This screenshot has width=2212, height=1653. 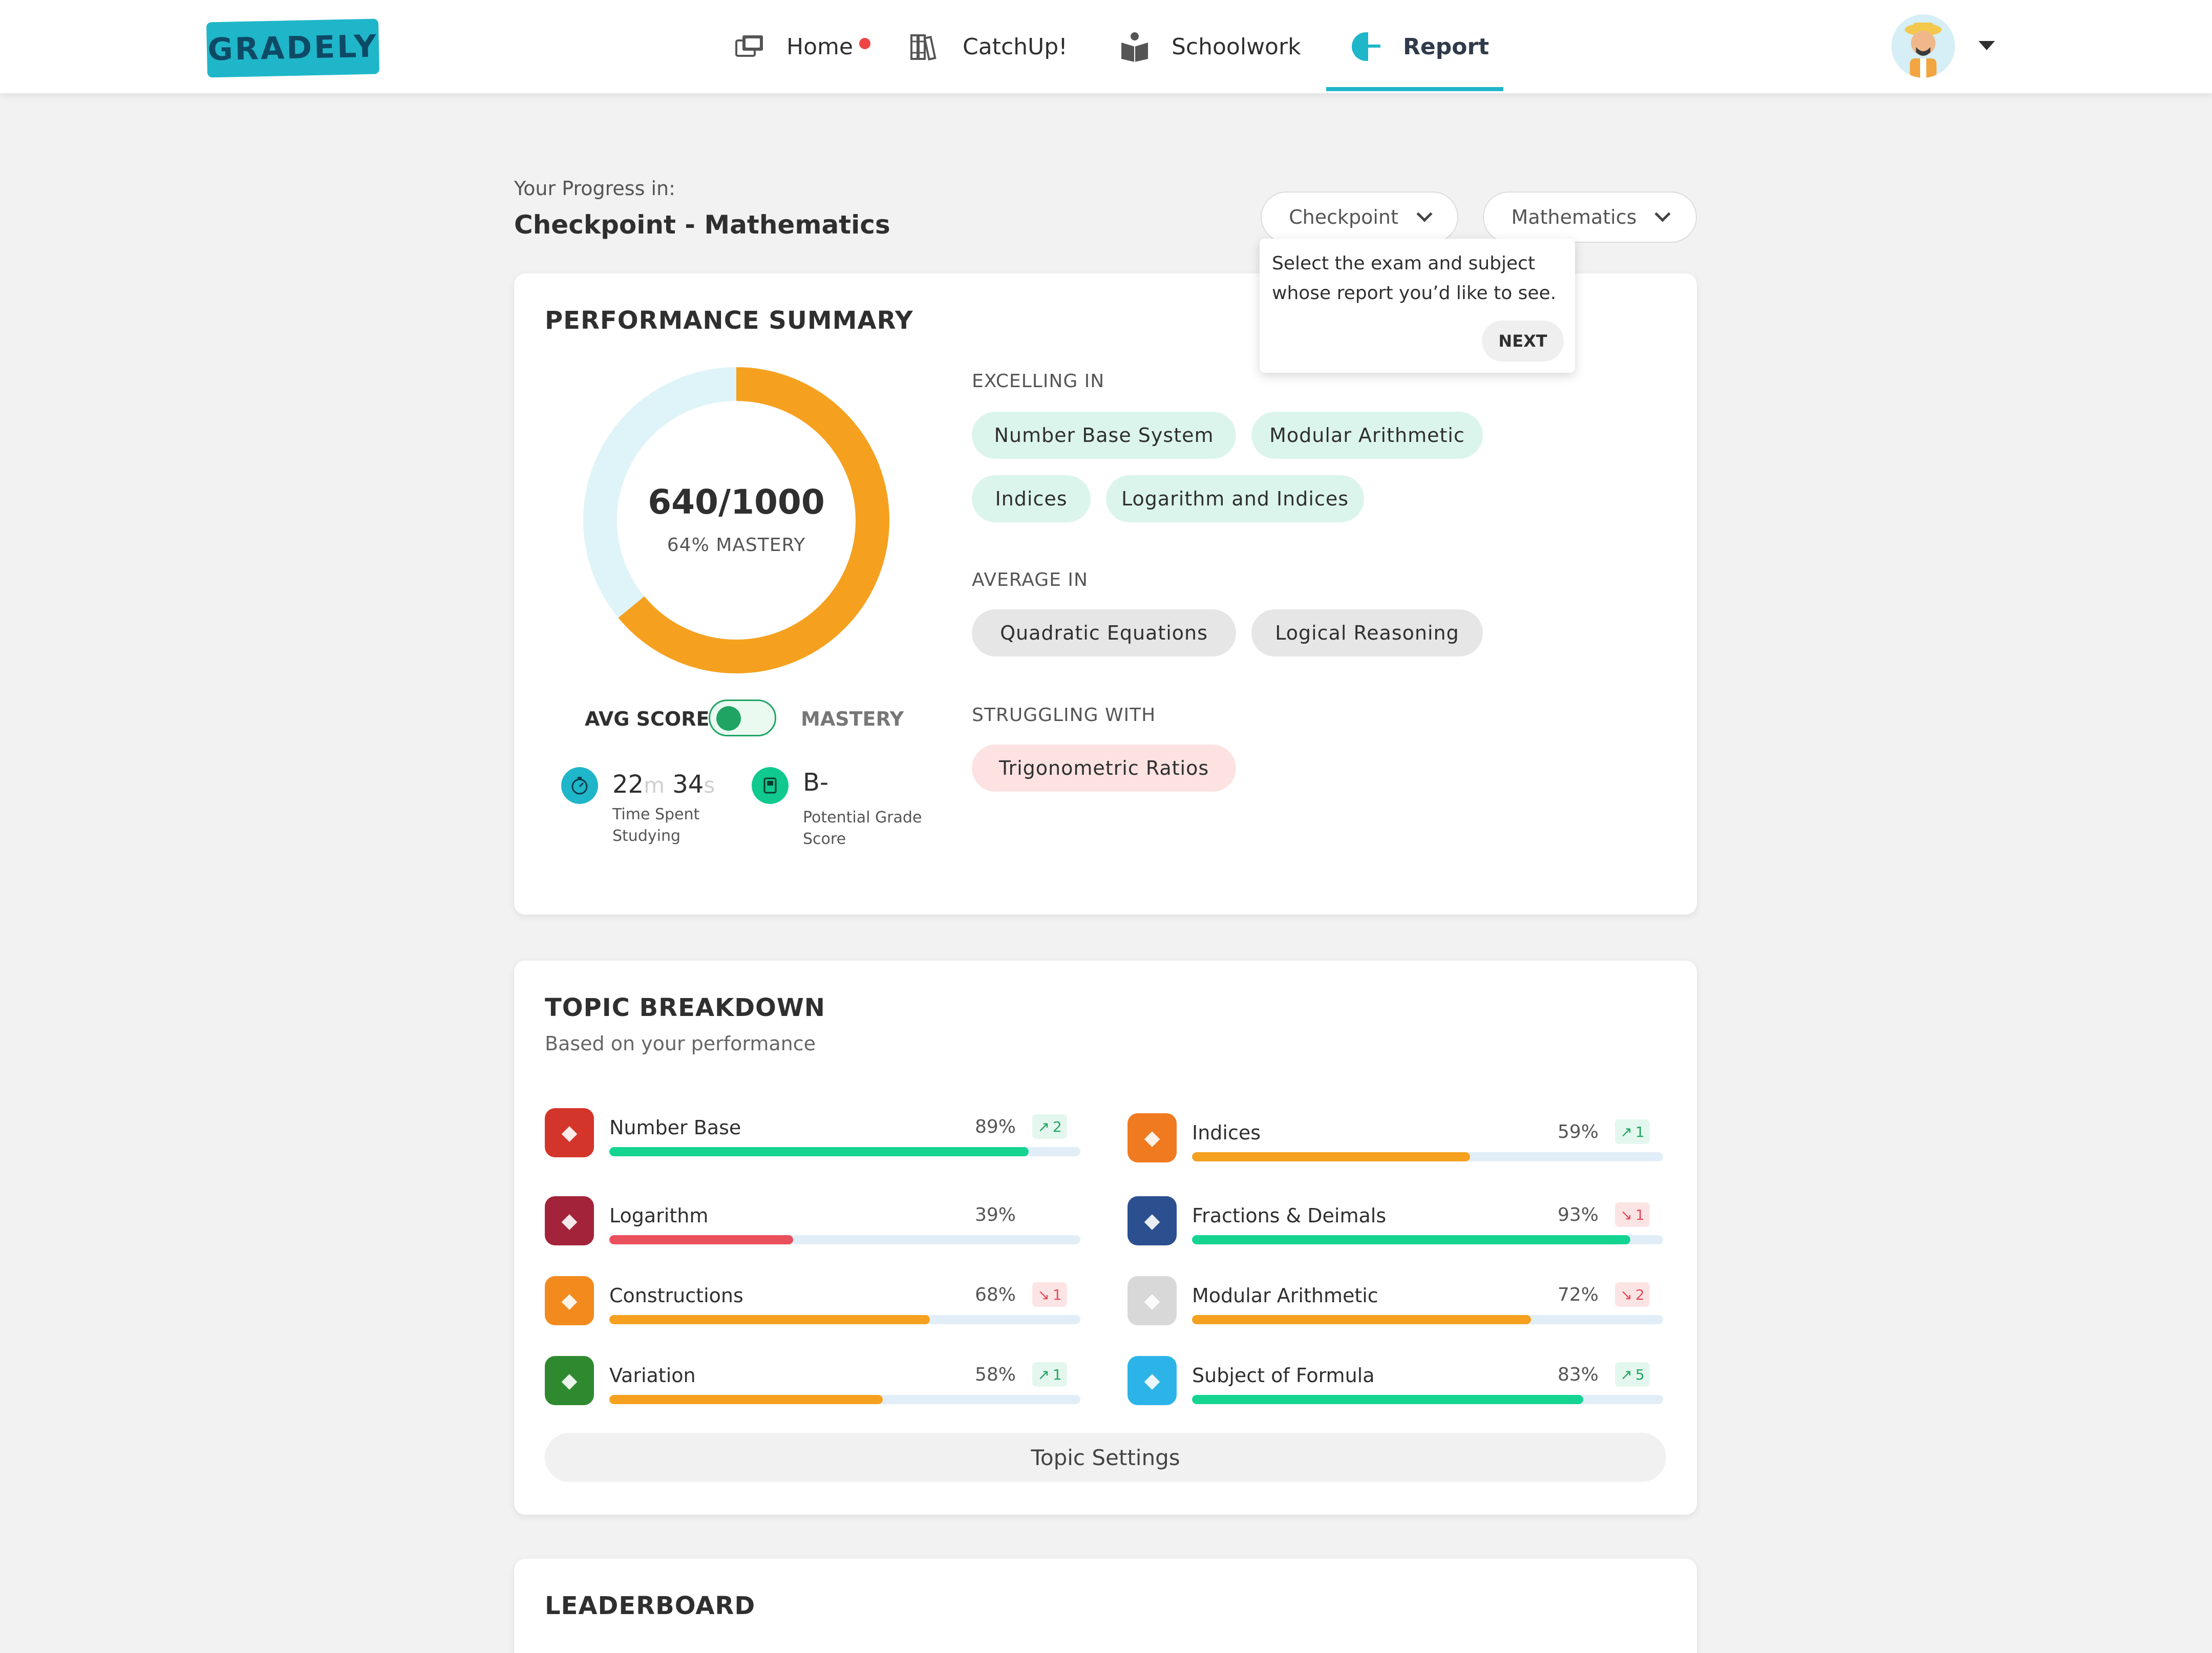 I want to click on trend-up-badge: ↗ 2, so click(x=1050, y=1126).